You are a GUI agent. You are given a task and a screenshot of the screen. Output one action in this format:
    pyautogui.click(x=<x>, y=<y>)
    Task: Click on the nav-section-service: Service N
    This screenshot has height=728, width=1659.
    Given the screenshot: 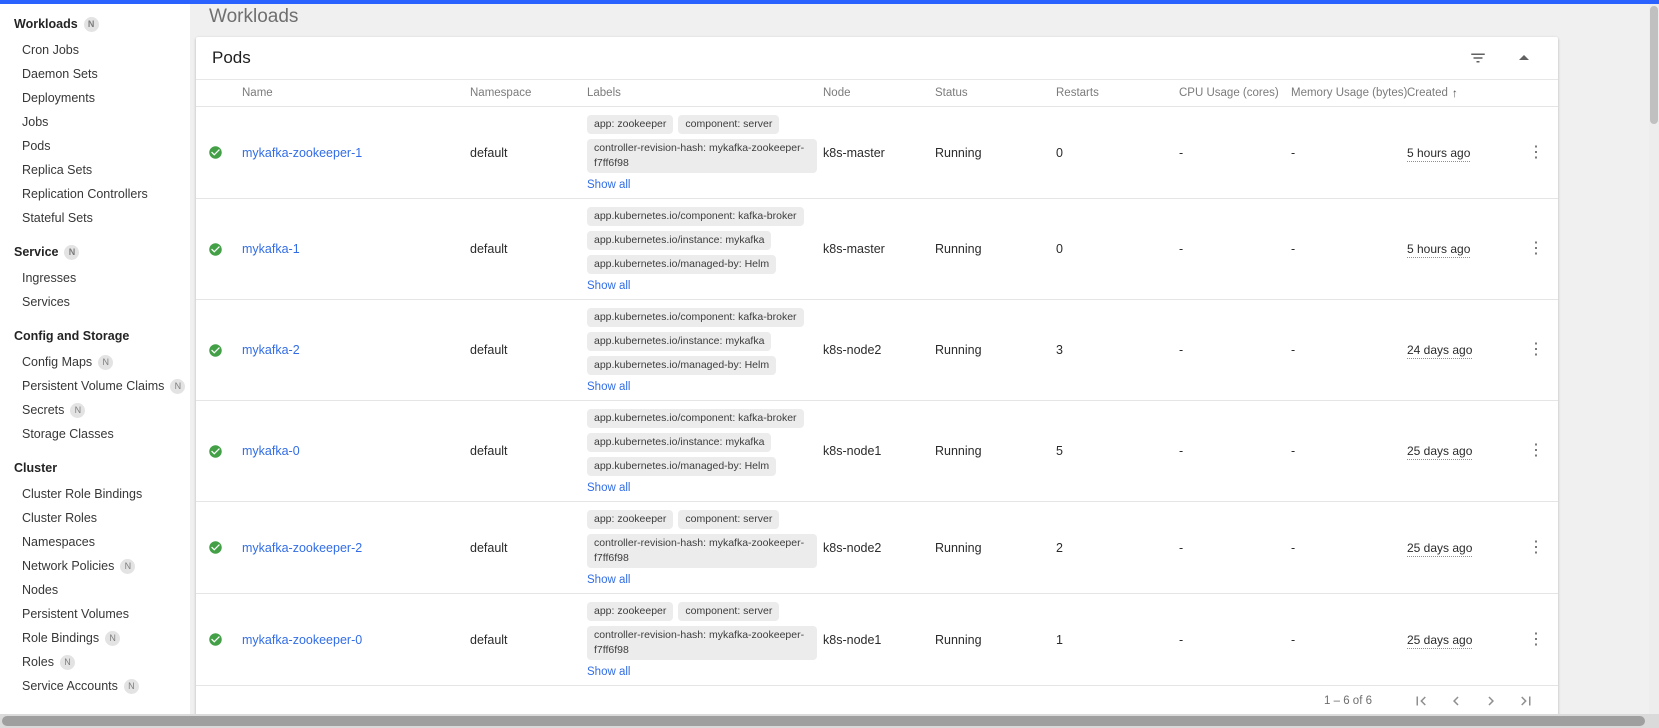 What is the action you would take?
    pyautogui.click(x=95, y=252)
    